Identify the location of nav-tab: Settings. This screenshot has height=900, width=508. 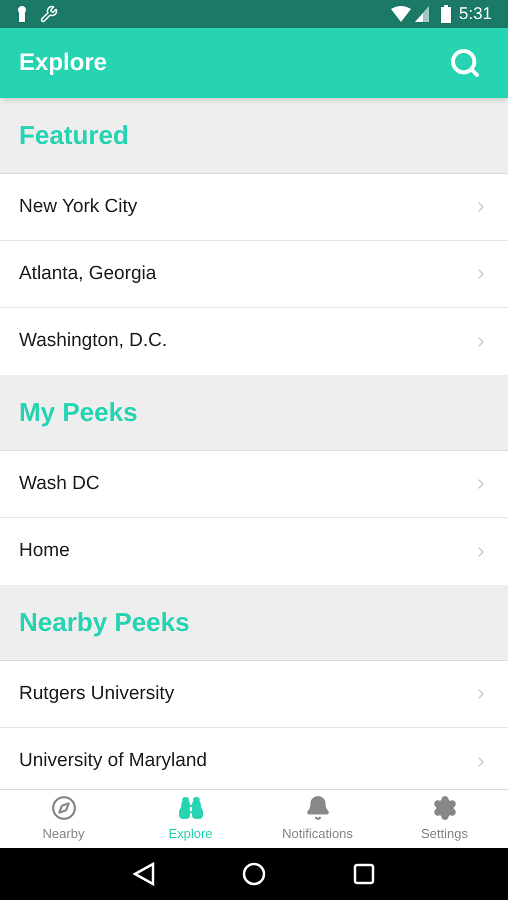
(444, 819).